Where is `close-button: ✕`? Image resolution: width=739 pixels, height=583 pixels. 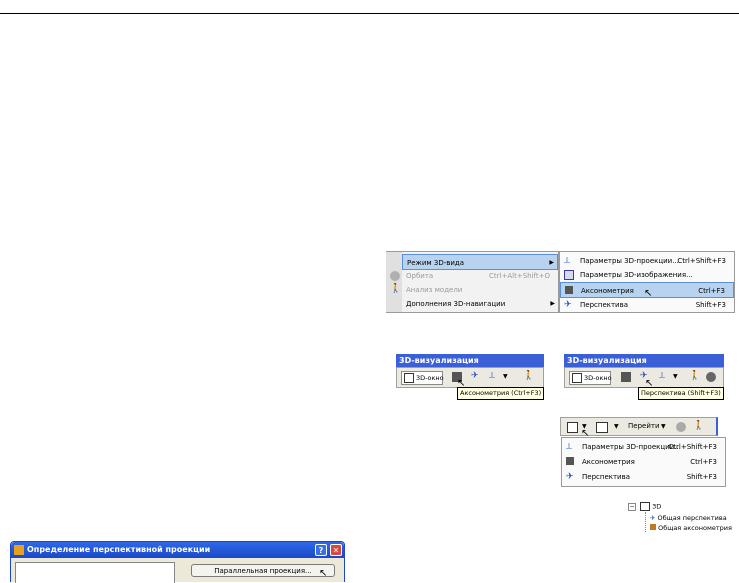
close-button: ✕ is located at coordinates (336, 550).